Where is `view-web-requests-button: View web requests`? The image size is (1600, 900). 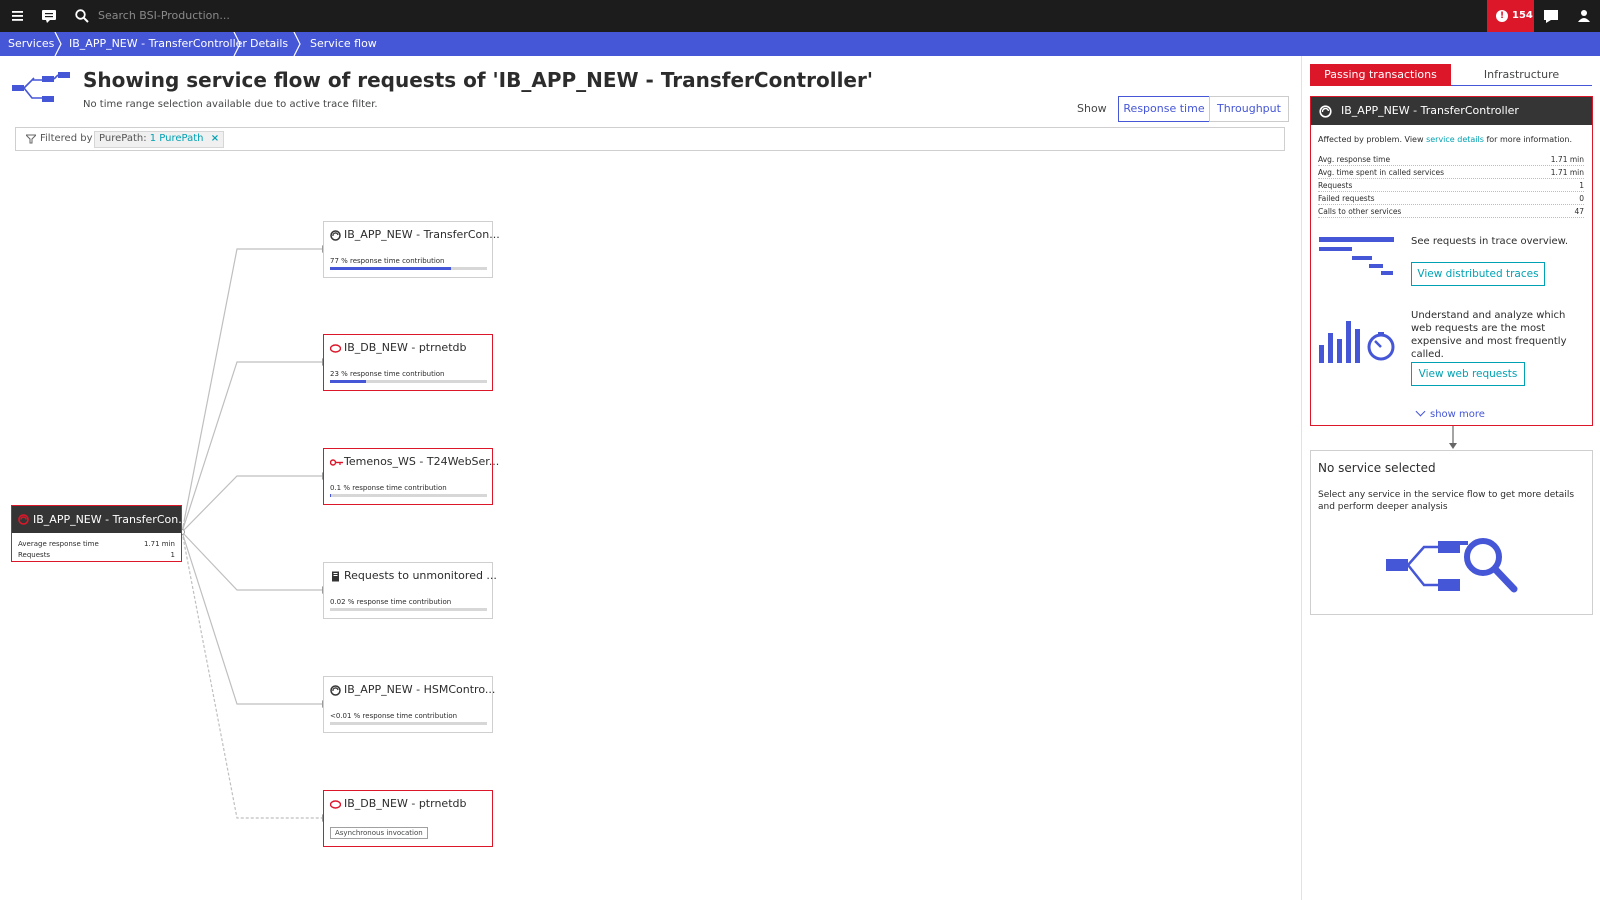
view-web-requests-button: View web requests is located at coordinates (1468, 374).